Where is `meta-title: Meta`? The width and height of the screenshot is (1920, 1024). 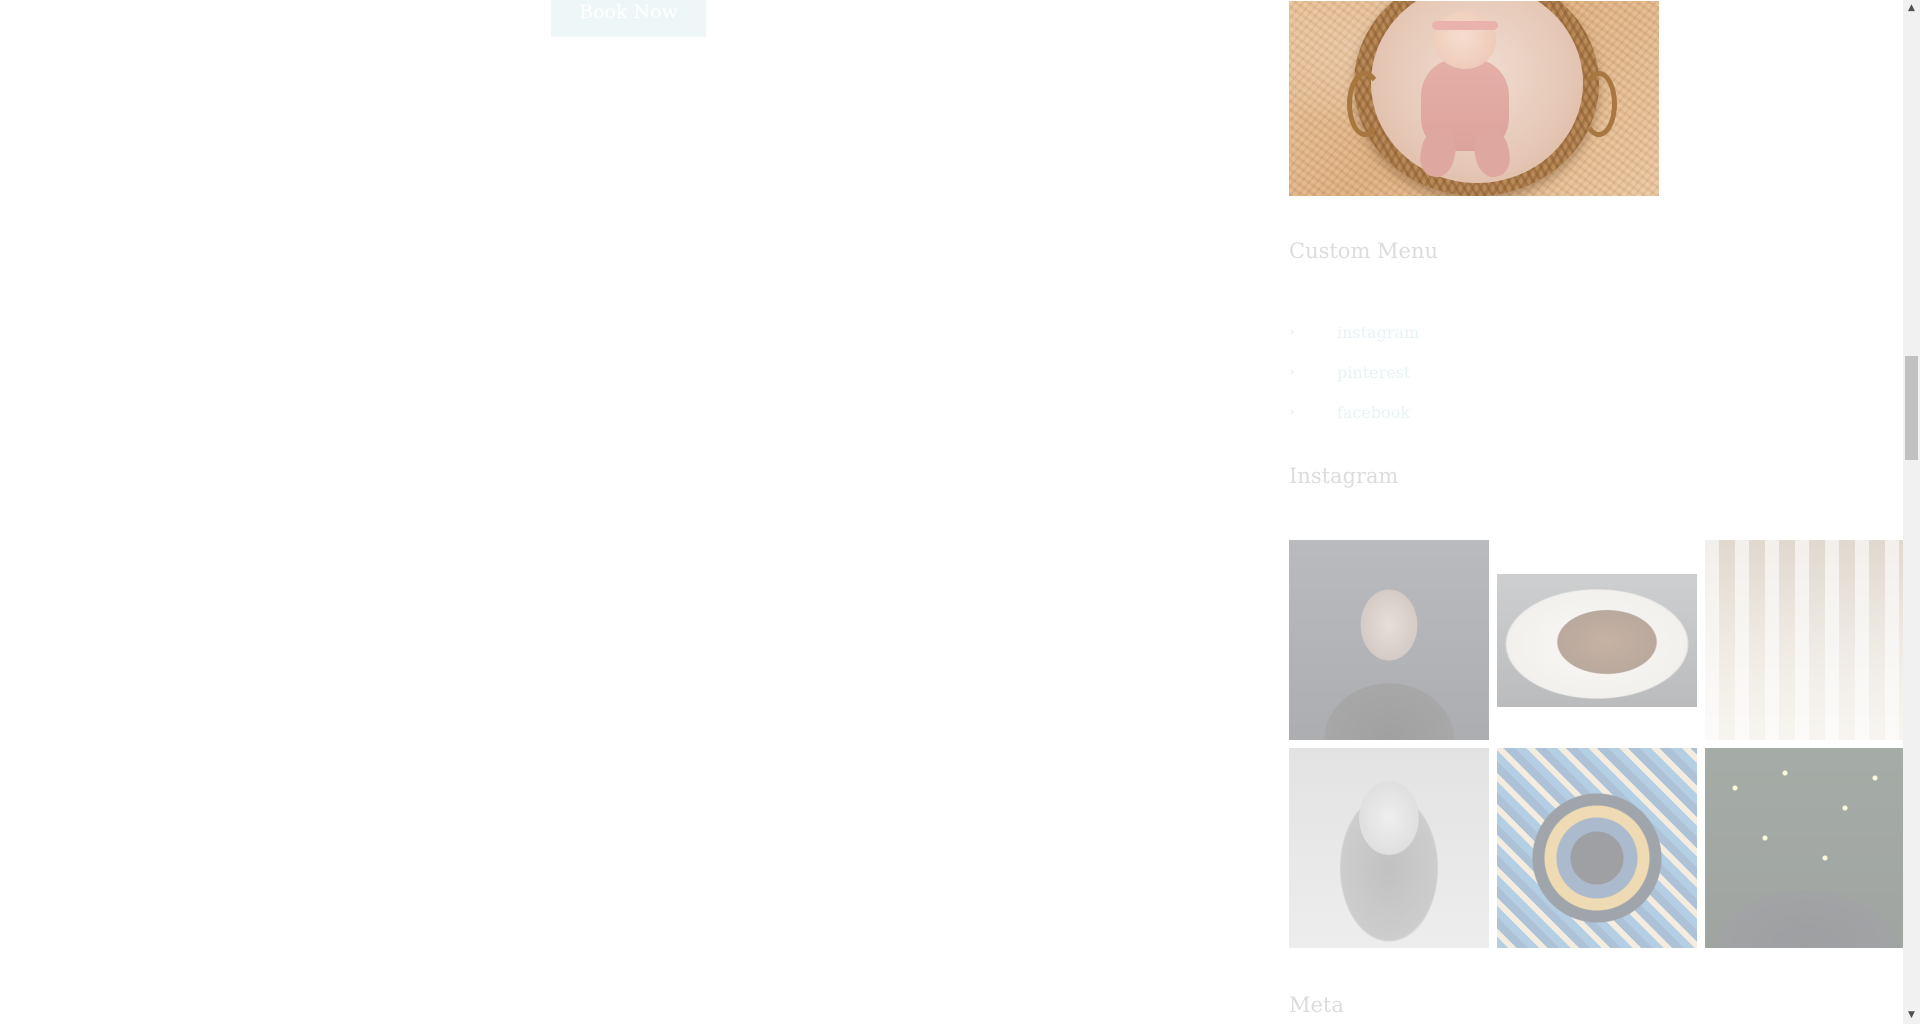 meta-title: Meta is located at coordinates (1316, 1005).